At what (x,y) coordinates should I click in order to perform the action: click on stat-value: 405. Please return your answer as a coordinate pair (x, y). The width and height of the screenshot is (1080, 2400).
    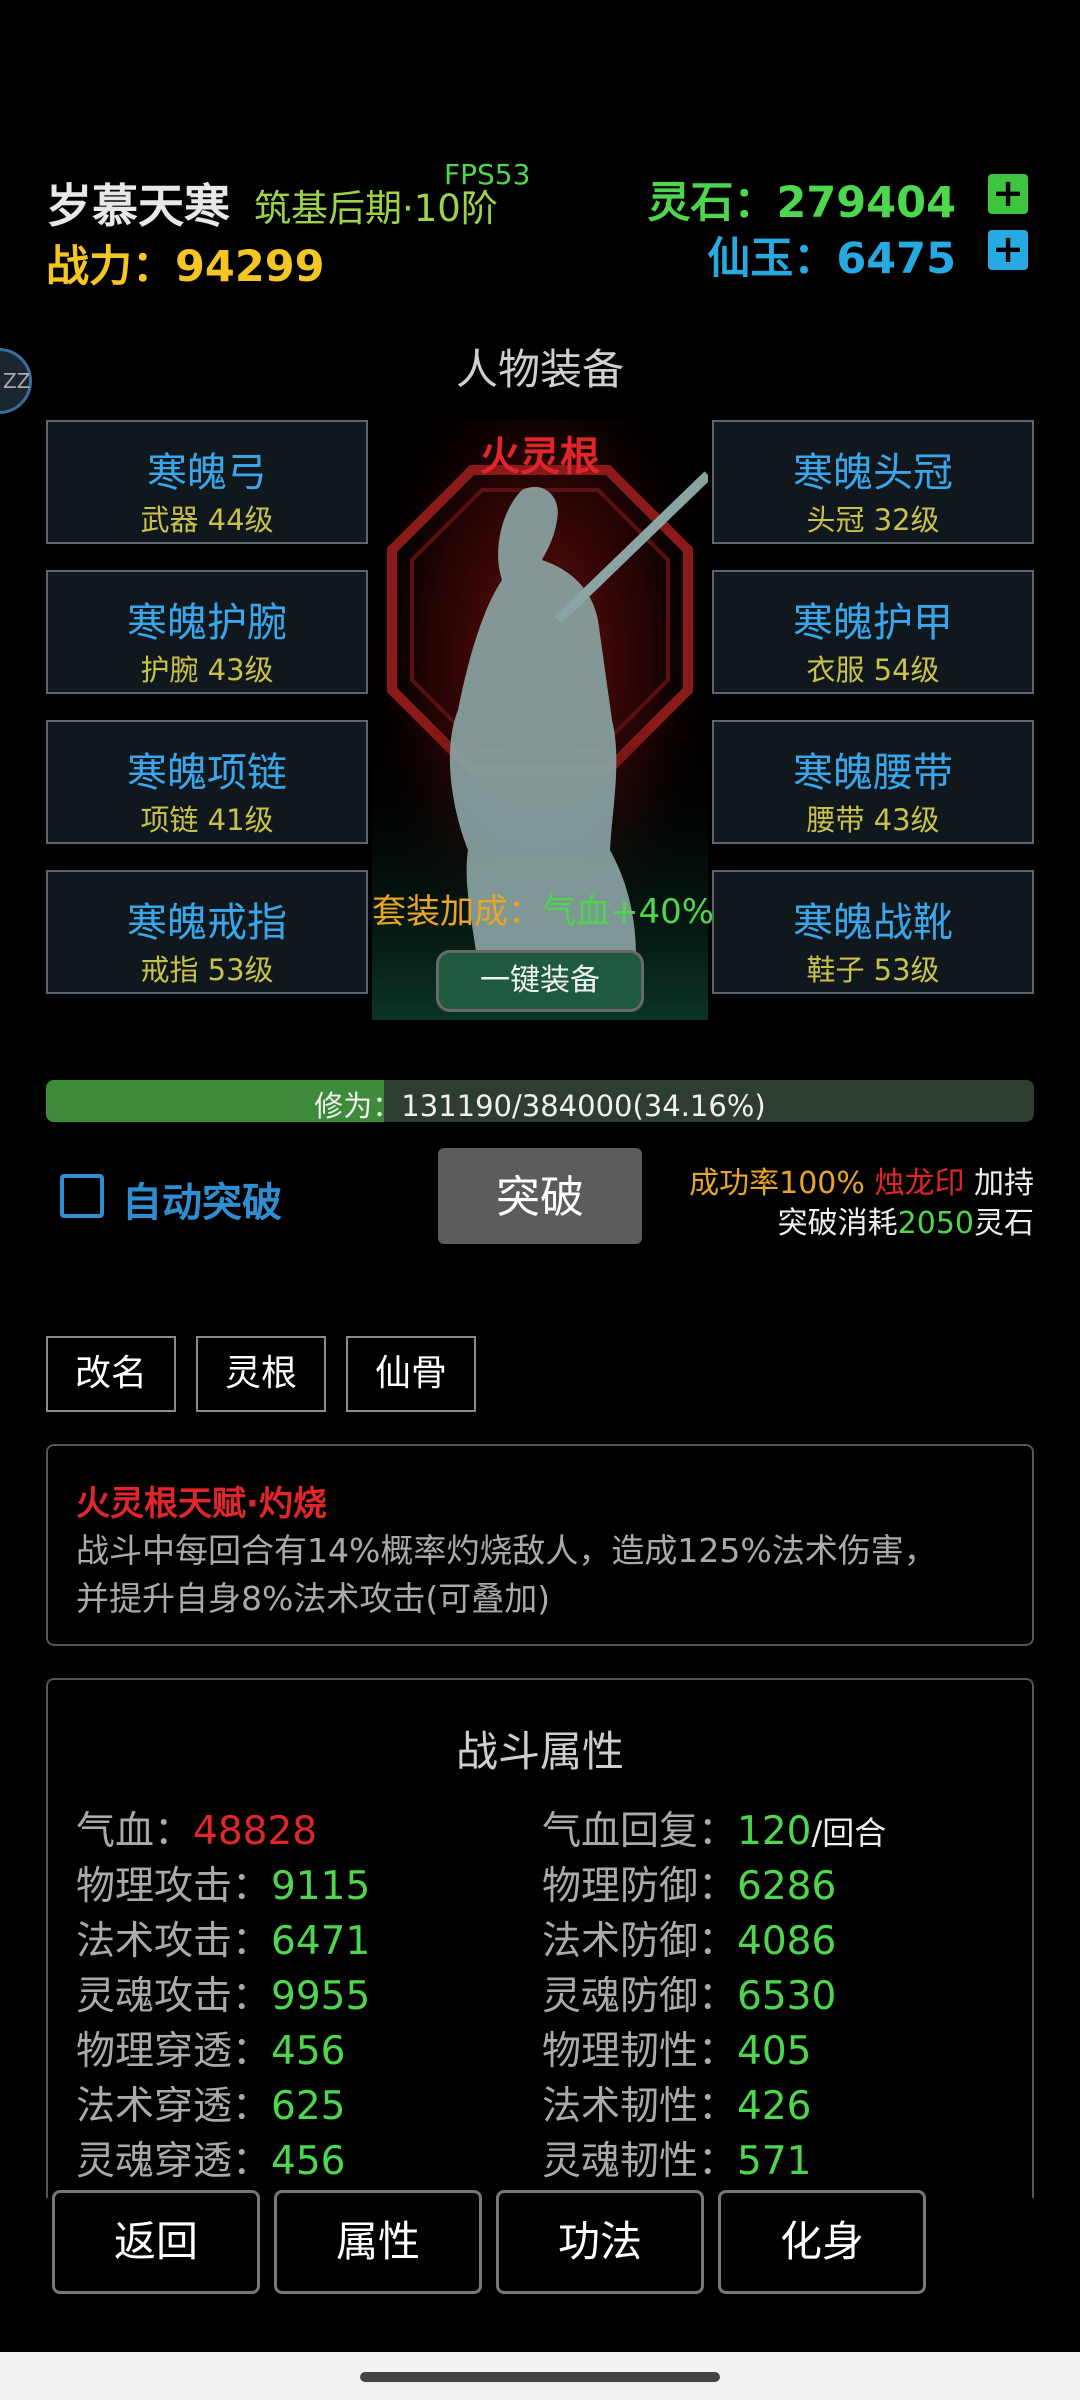
    Looking at the image, I should click on (774, 2051).